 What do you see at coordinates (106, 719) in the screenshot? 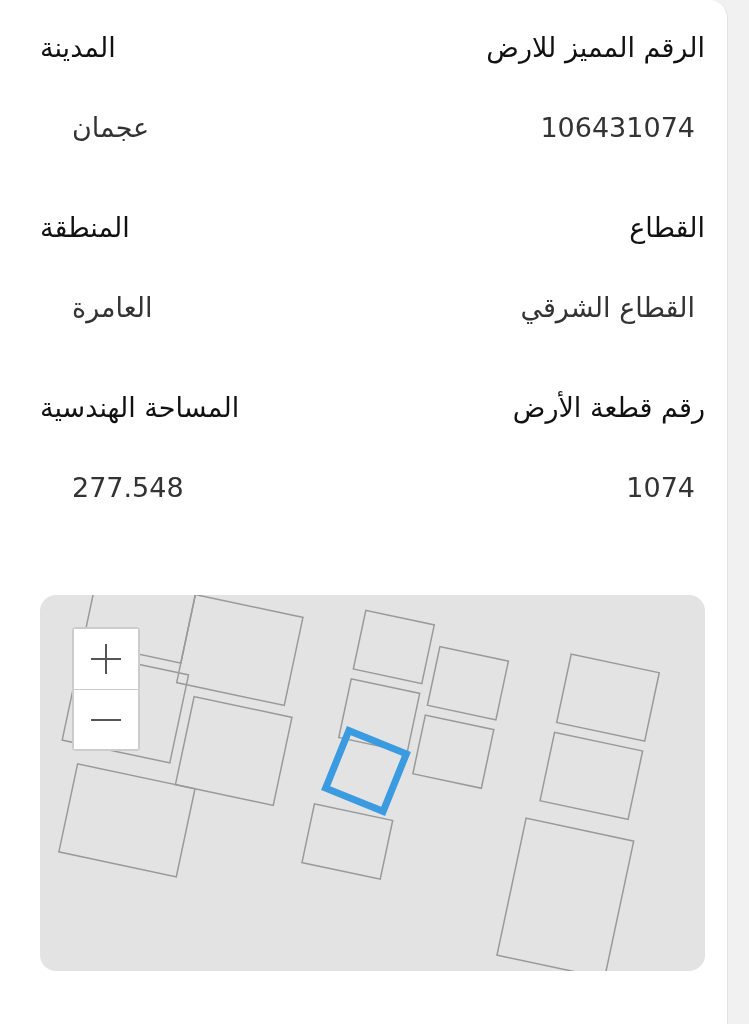
I see `minus-icon` at bounding box center [106, 719].